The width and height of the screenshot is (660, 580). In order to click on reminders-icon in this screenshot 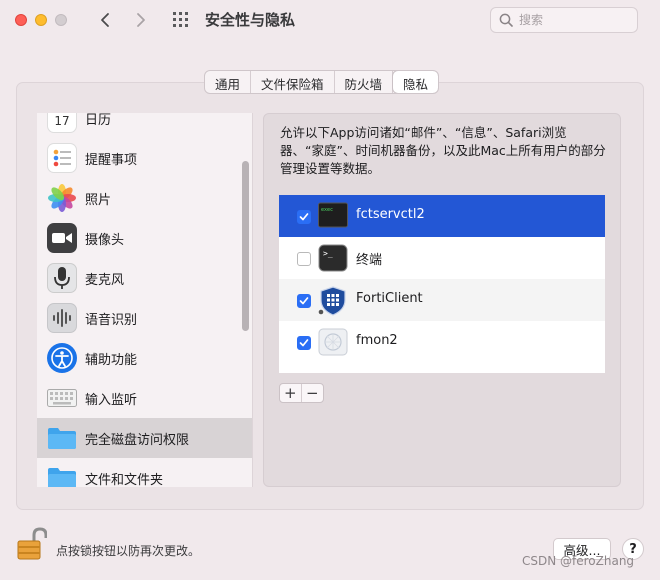, I will do `click(62, 158)`.